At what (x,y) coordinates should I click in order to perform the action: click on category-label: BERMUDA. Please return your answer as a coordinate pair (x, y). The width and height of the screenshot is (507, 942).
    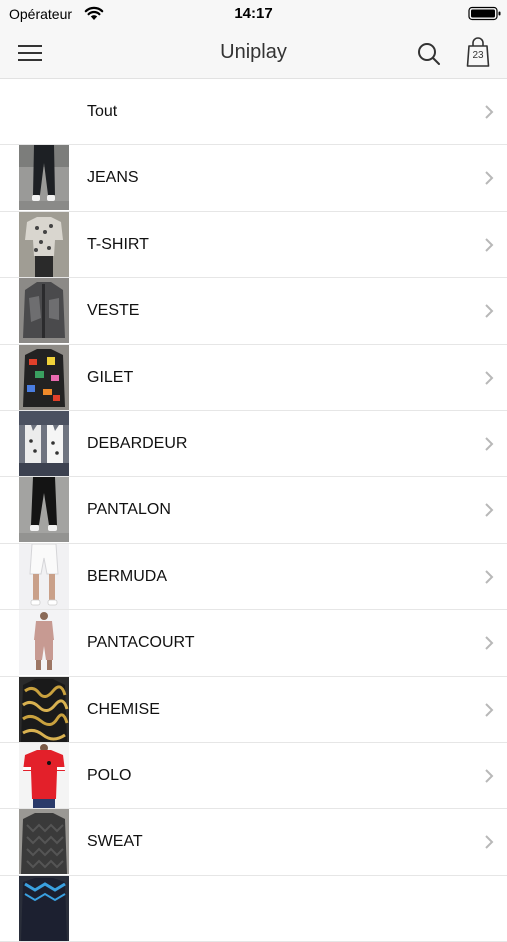
    Looking at the image, I should click on (127, 576).